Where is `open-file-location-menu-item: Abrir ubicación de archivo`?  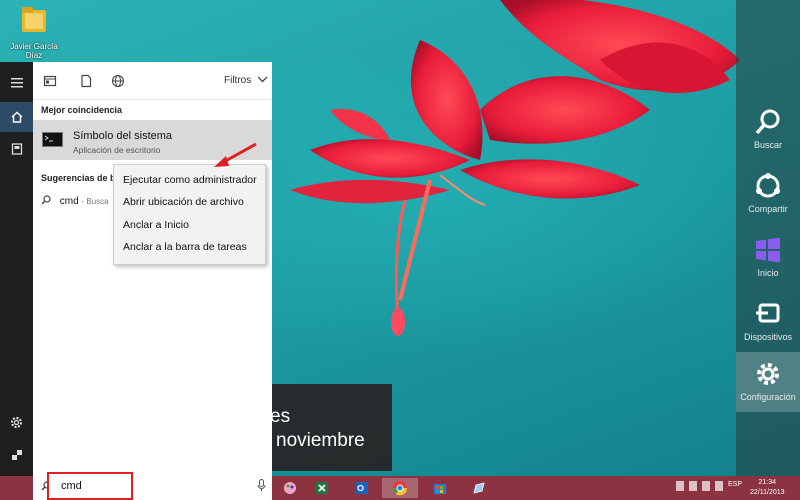
open-file-location-menu-item: Abrir ubicación de archivo is located at coordinates (183, 202).